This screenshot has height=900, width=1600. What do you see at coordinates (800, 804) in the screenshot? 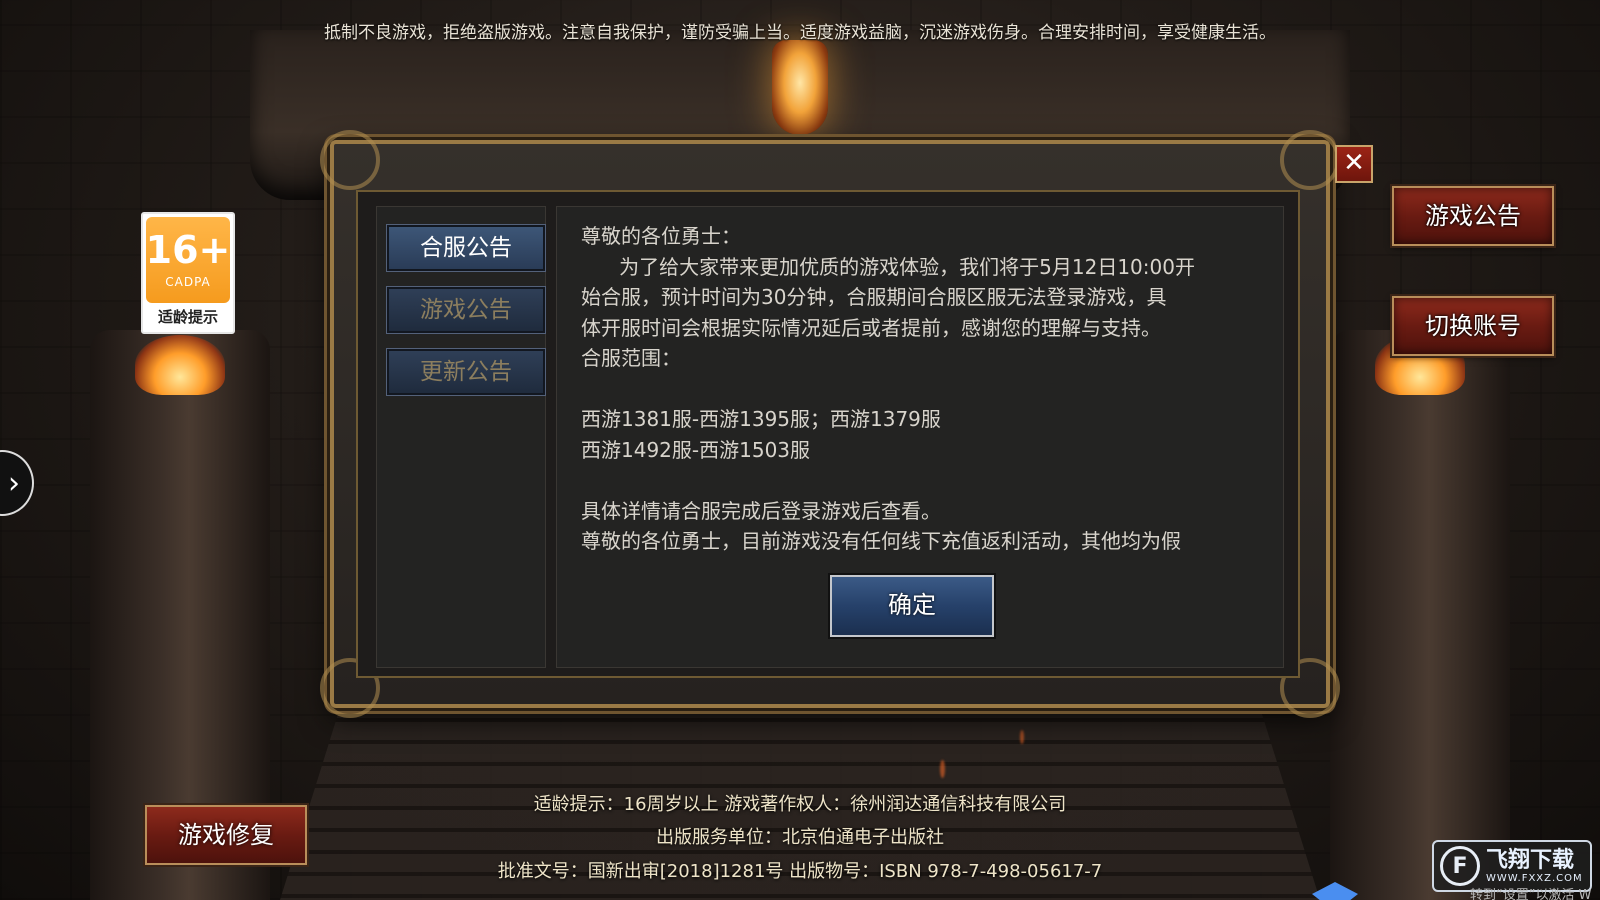
I see `copyright-info-line: 适龄提示：16周岁以上 游戏著作权人：徐州润达通信科技有限公司` at bounding box center [800, 804].